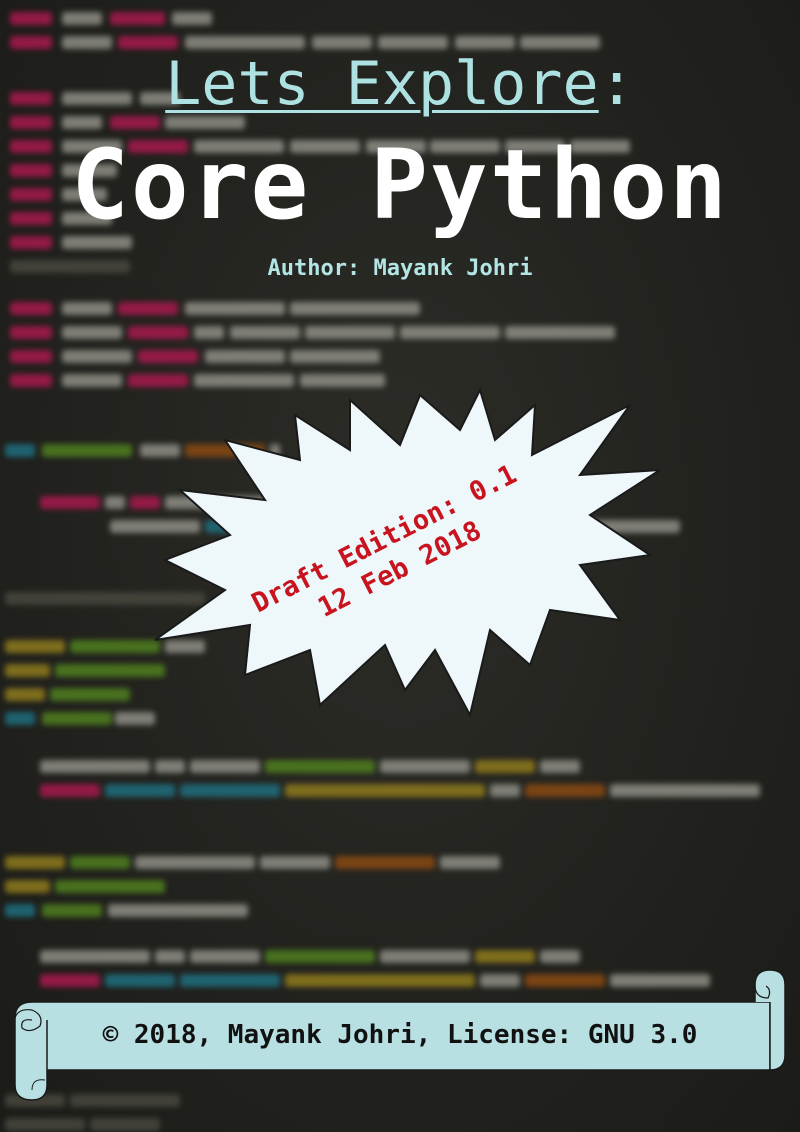 The height and width of the screenshot is (1132, 800). I want to click on title-prefix: Lets Explore:, so click(400, 84).